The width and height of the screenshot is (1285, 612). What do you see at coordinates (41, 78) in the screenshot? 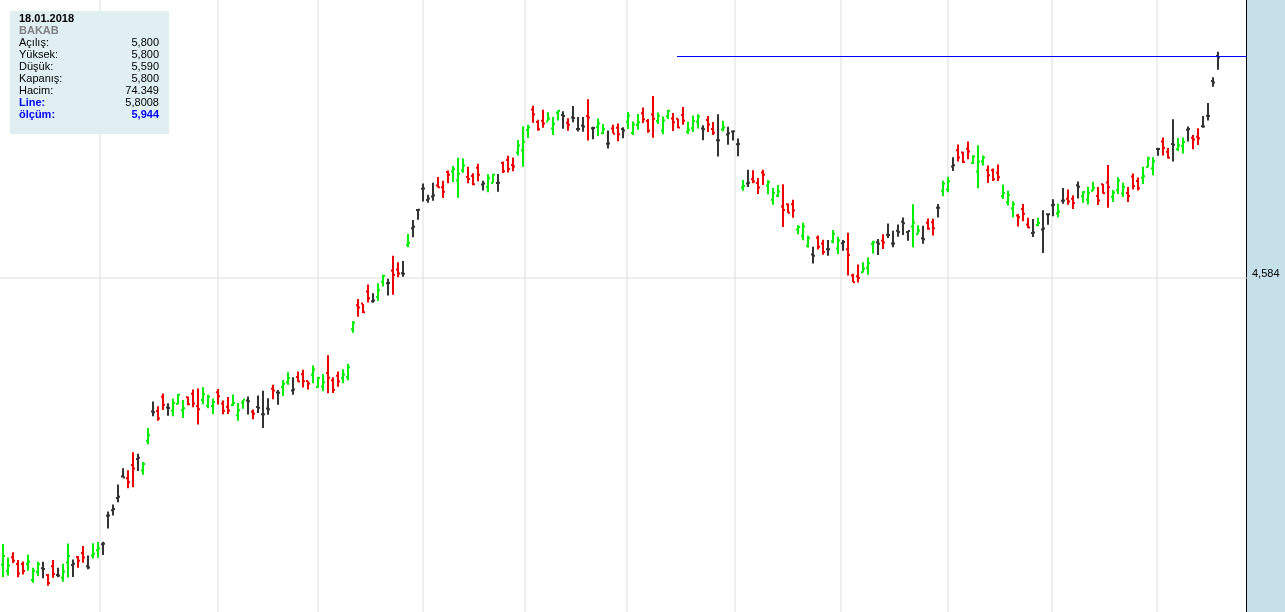
I see `field-label: Kapanış:` at bounding box center [41, 78].